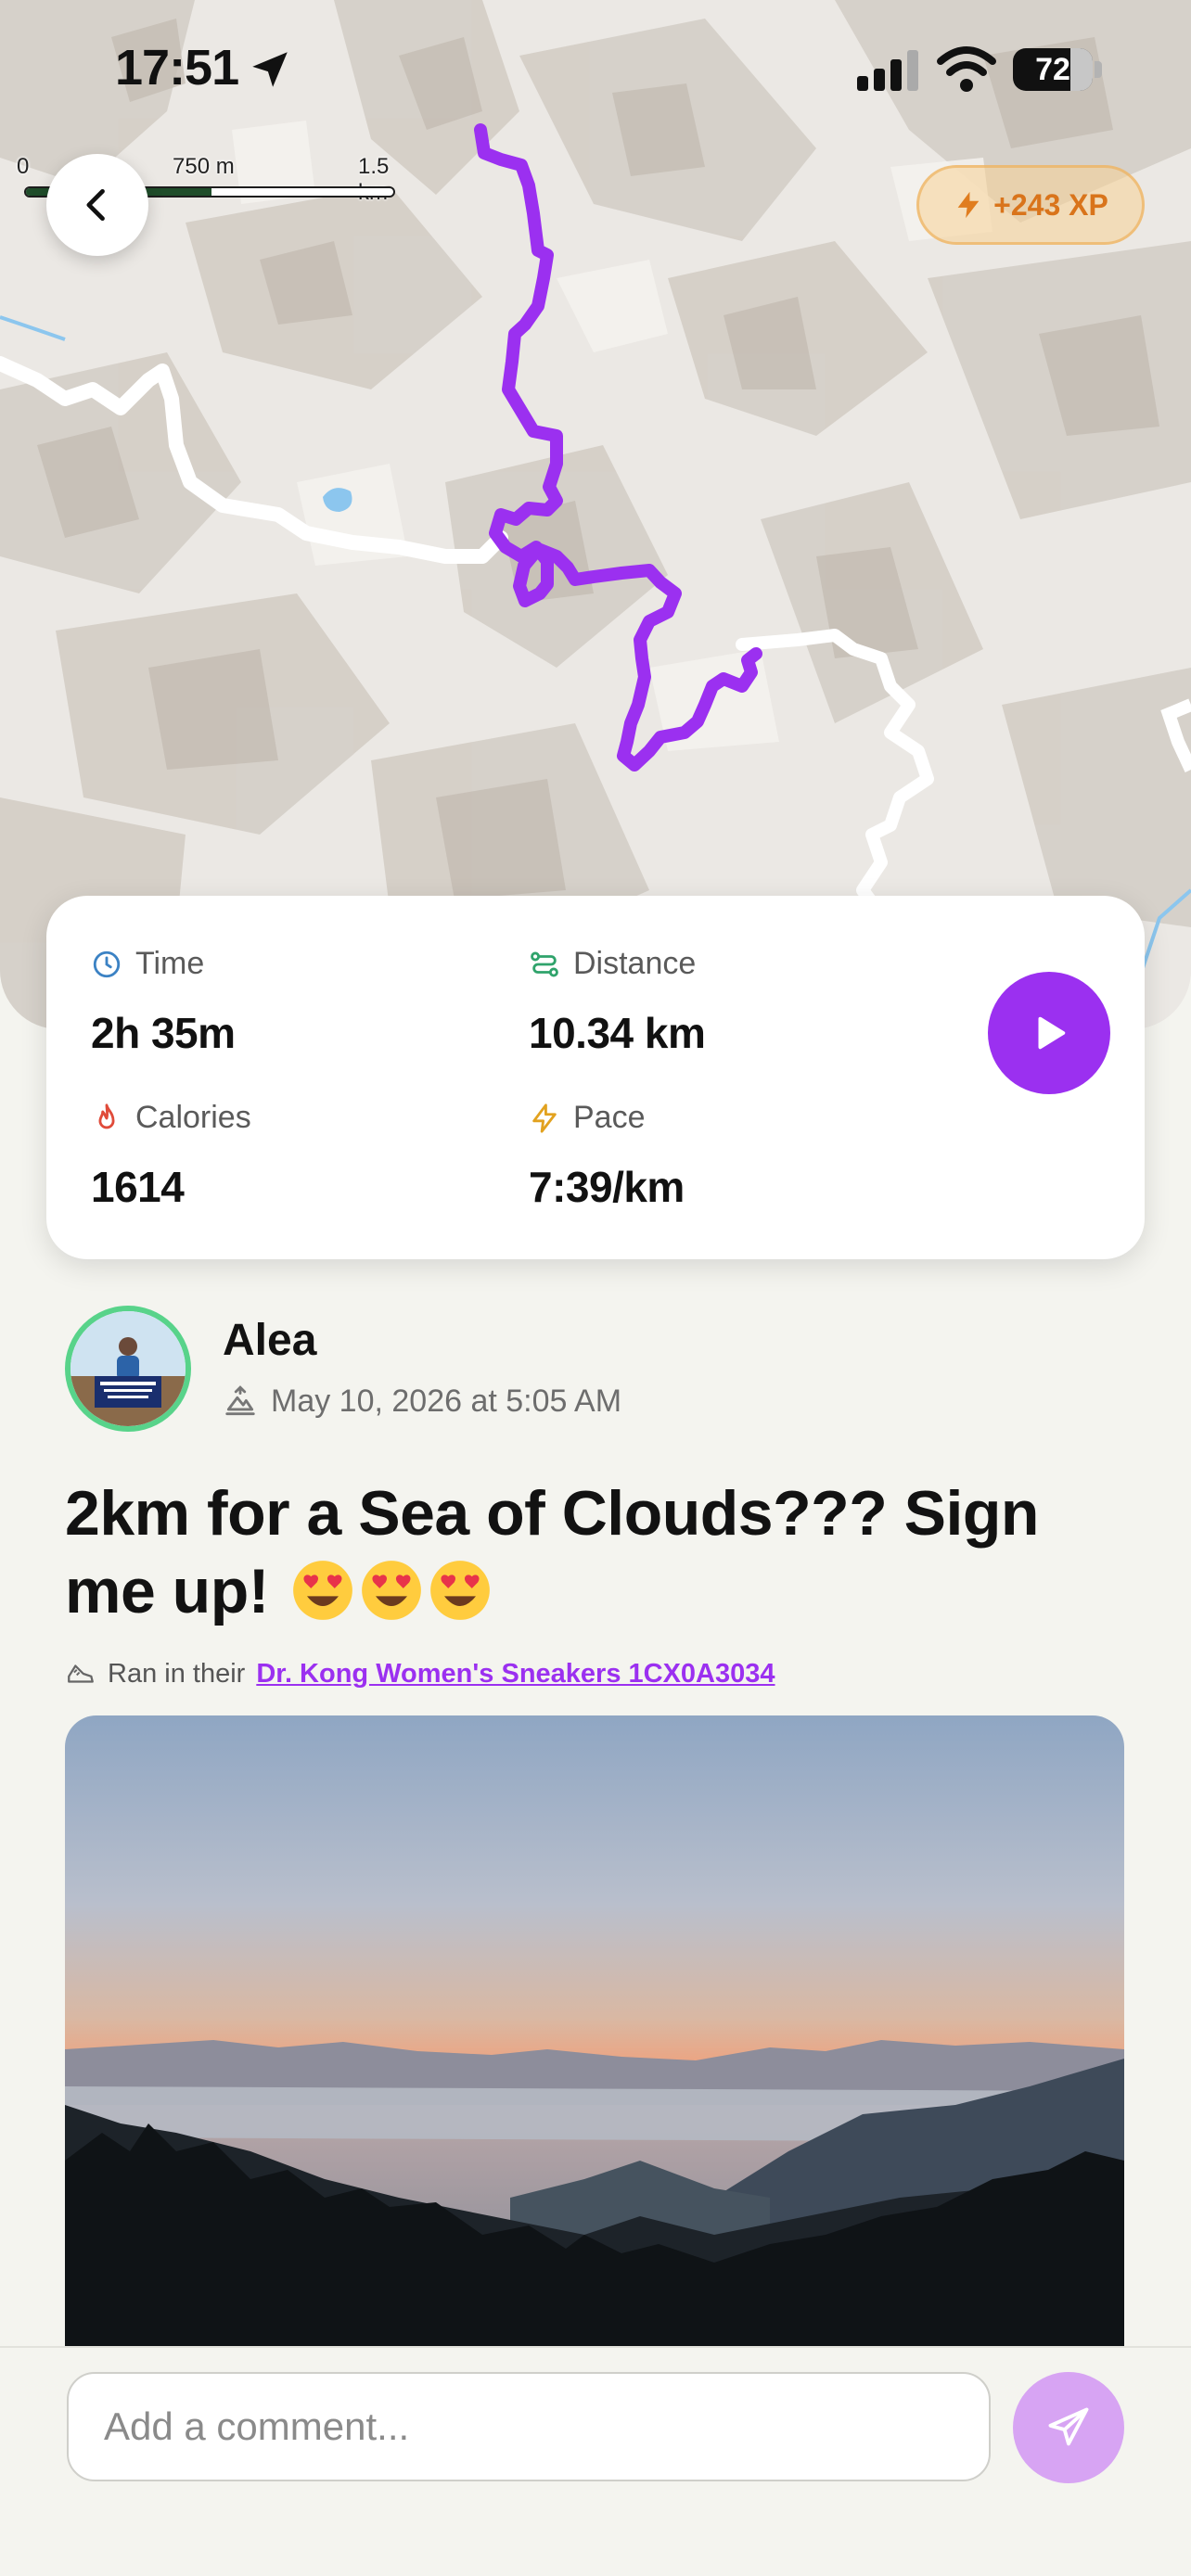 Image resolution: width=1191 pixels, height=2576 pixels. I want to click on user-name: Alea, so click(270, 1340).